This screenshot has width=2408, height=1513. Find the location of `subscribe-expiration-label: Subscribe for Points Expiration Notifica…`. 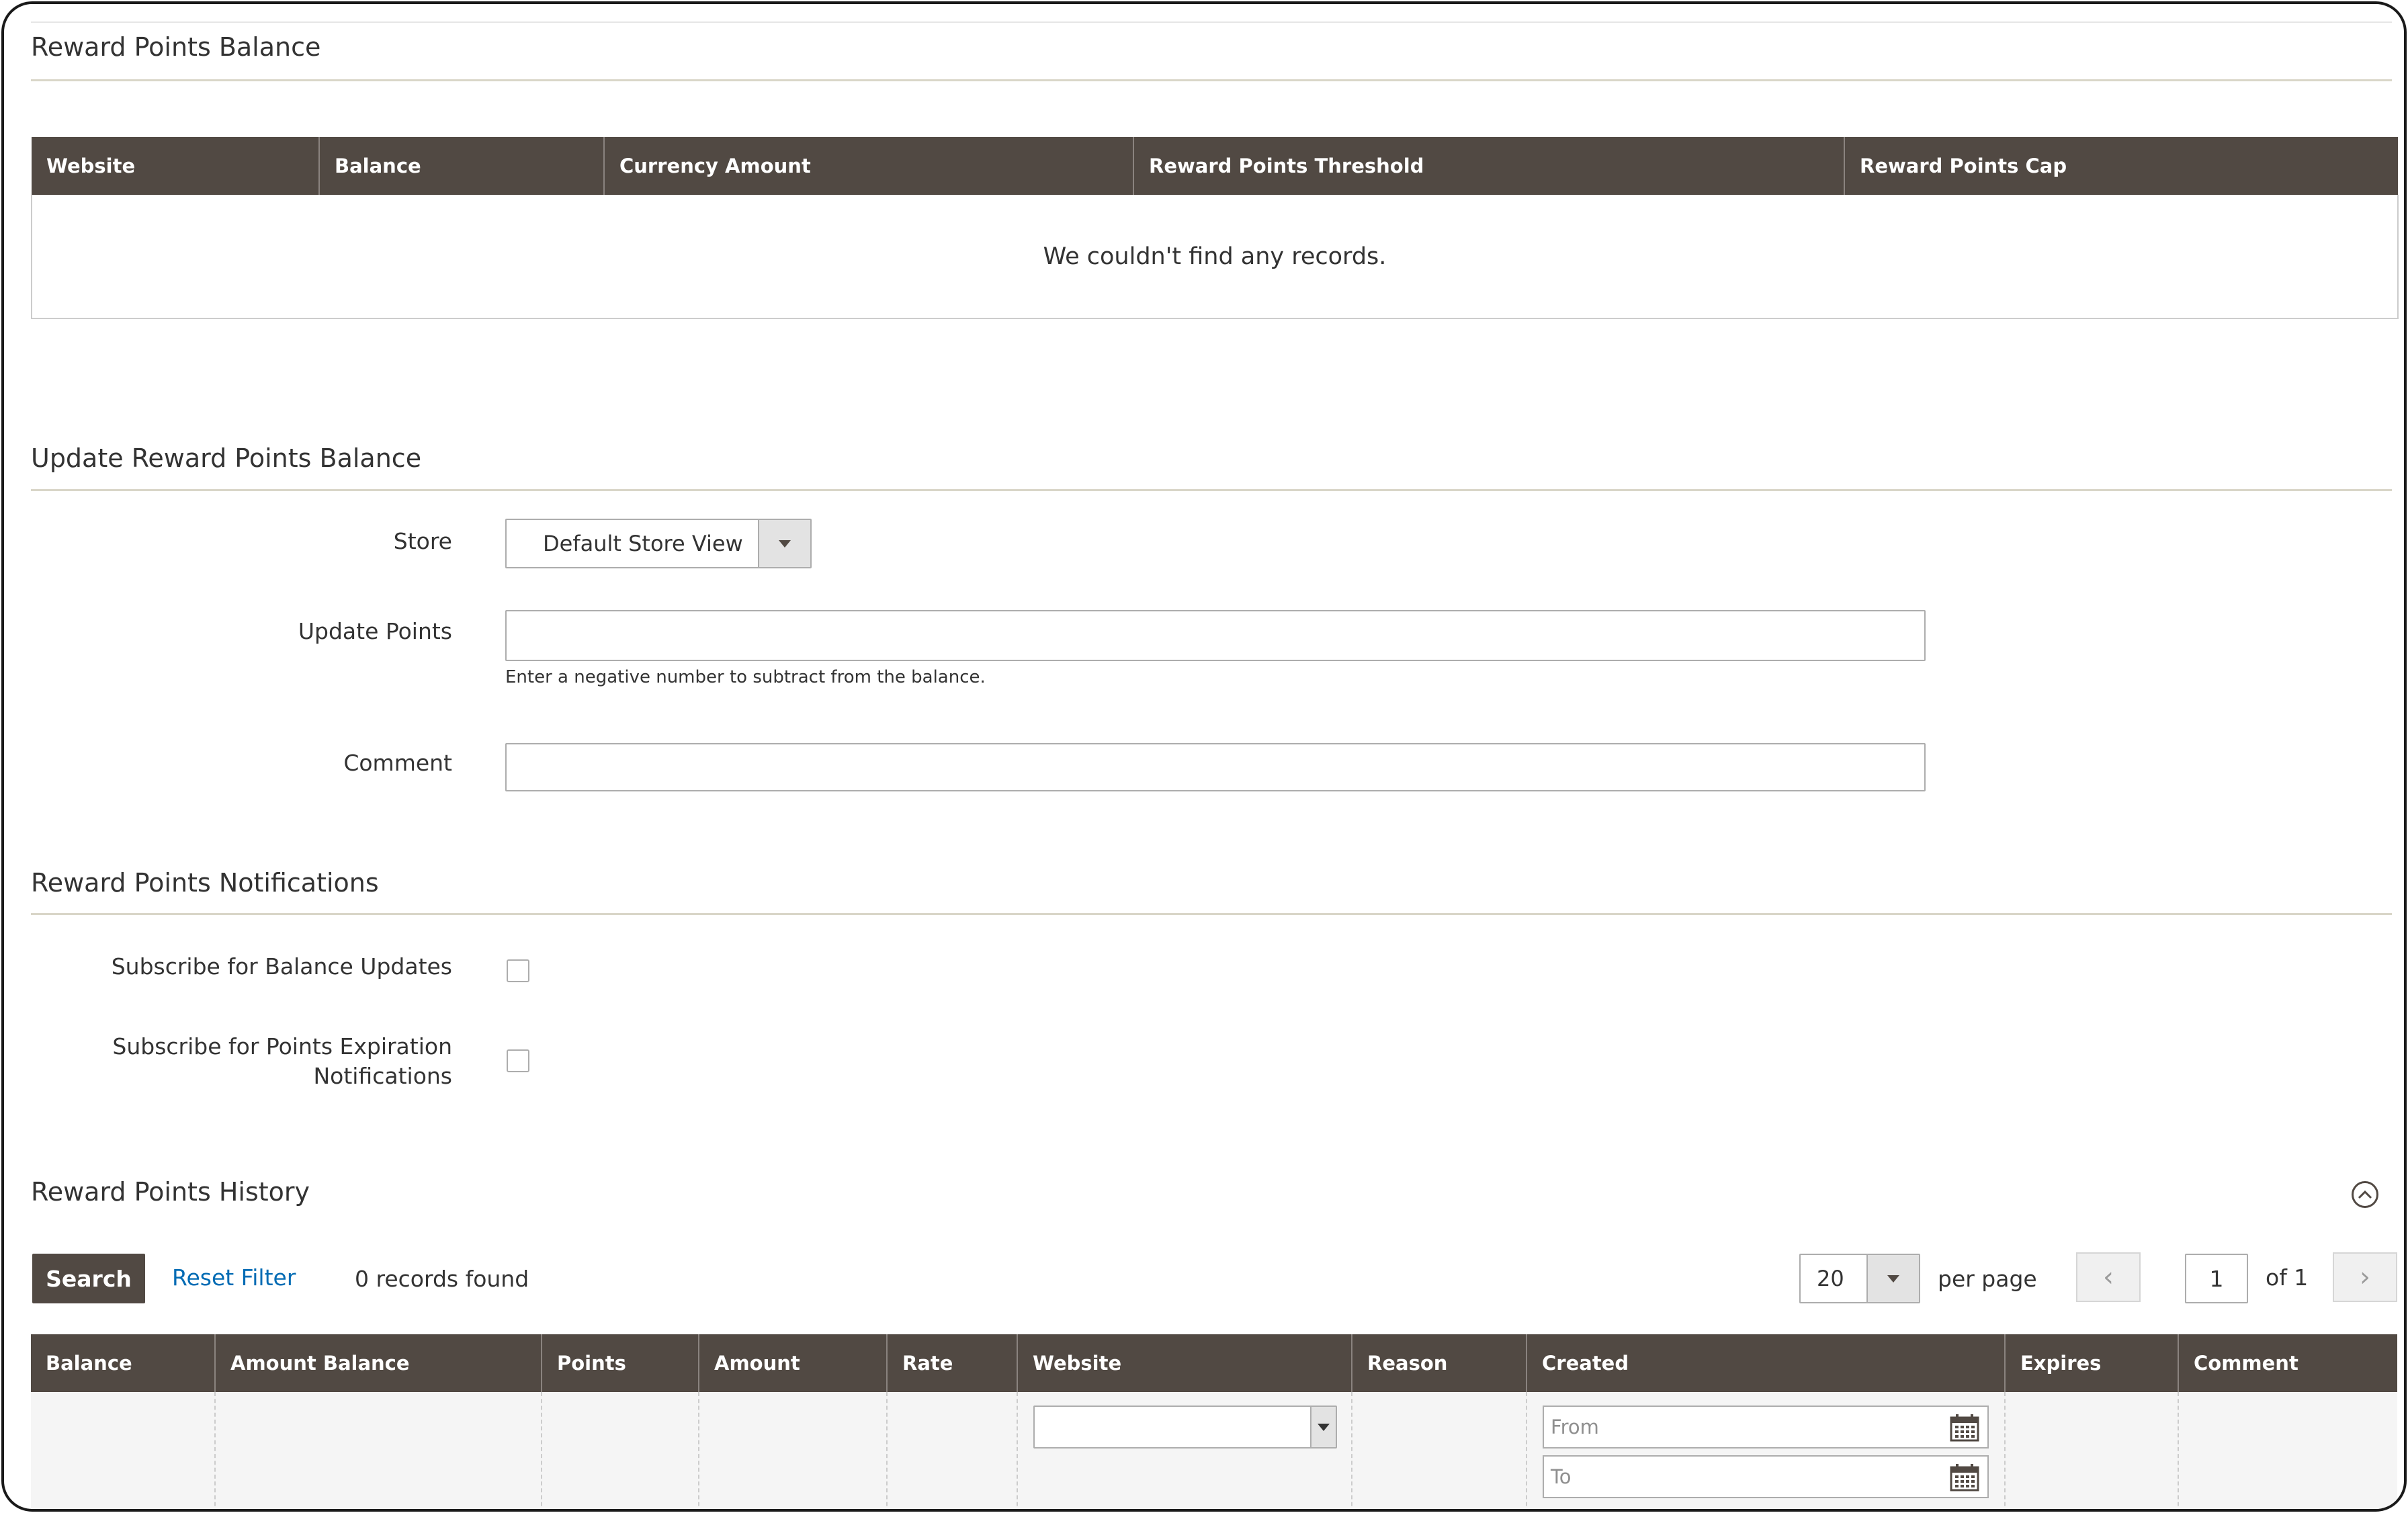

subscribe-expiration-label: Subscribe for Points Expiration Notifica… is located at coordinates (282, 1061).